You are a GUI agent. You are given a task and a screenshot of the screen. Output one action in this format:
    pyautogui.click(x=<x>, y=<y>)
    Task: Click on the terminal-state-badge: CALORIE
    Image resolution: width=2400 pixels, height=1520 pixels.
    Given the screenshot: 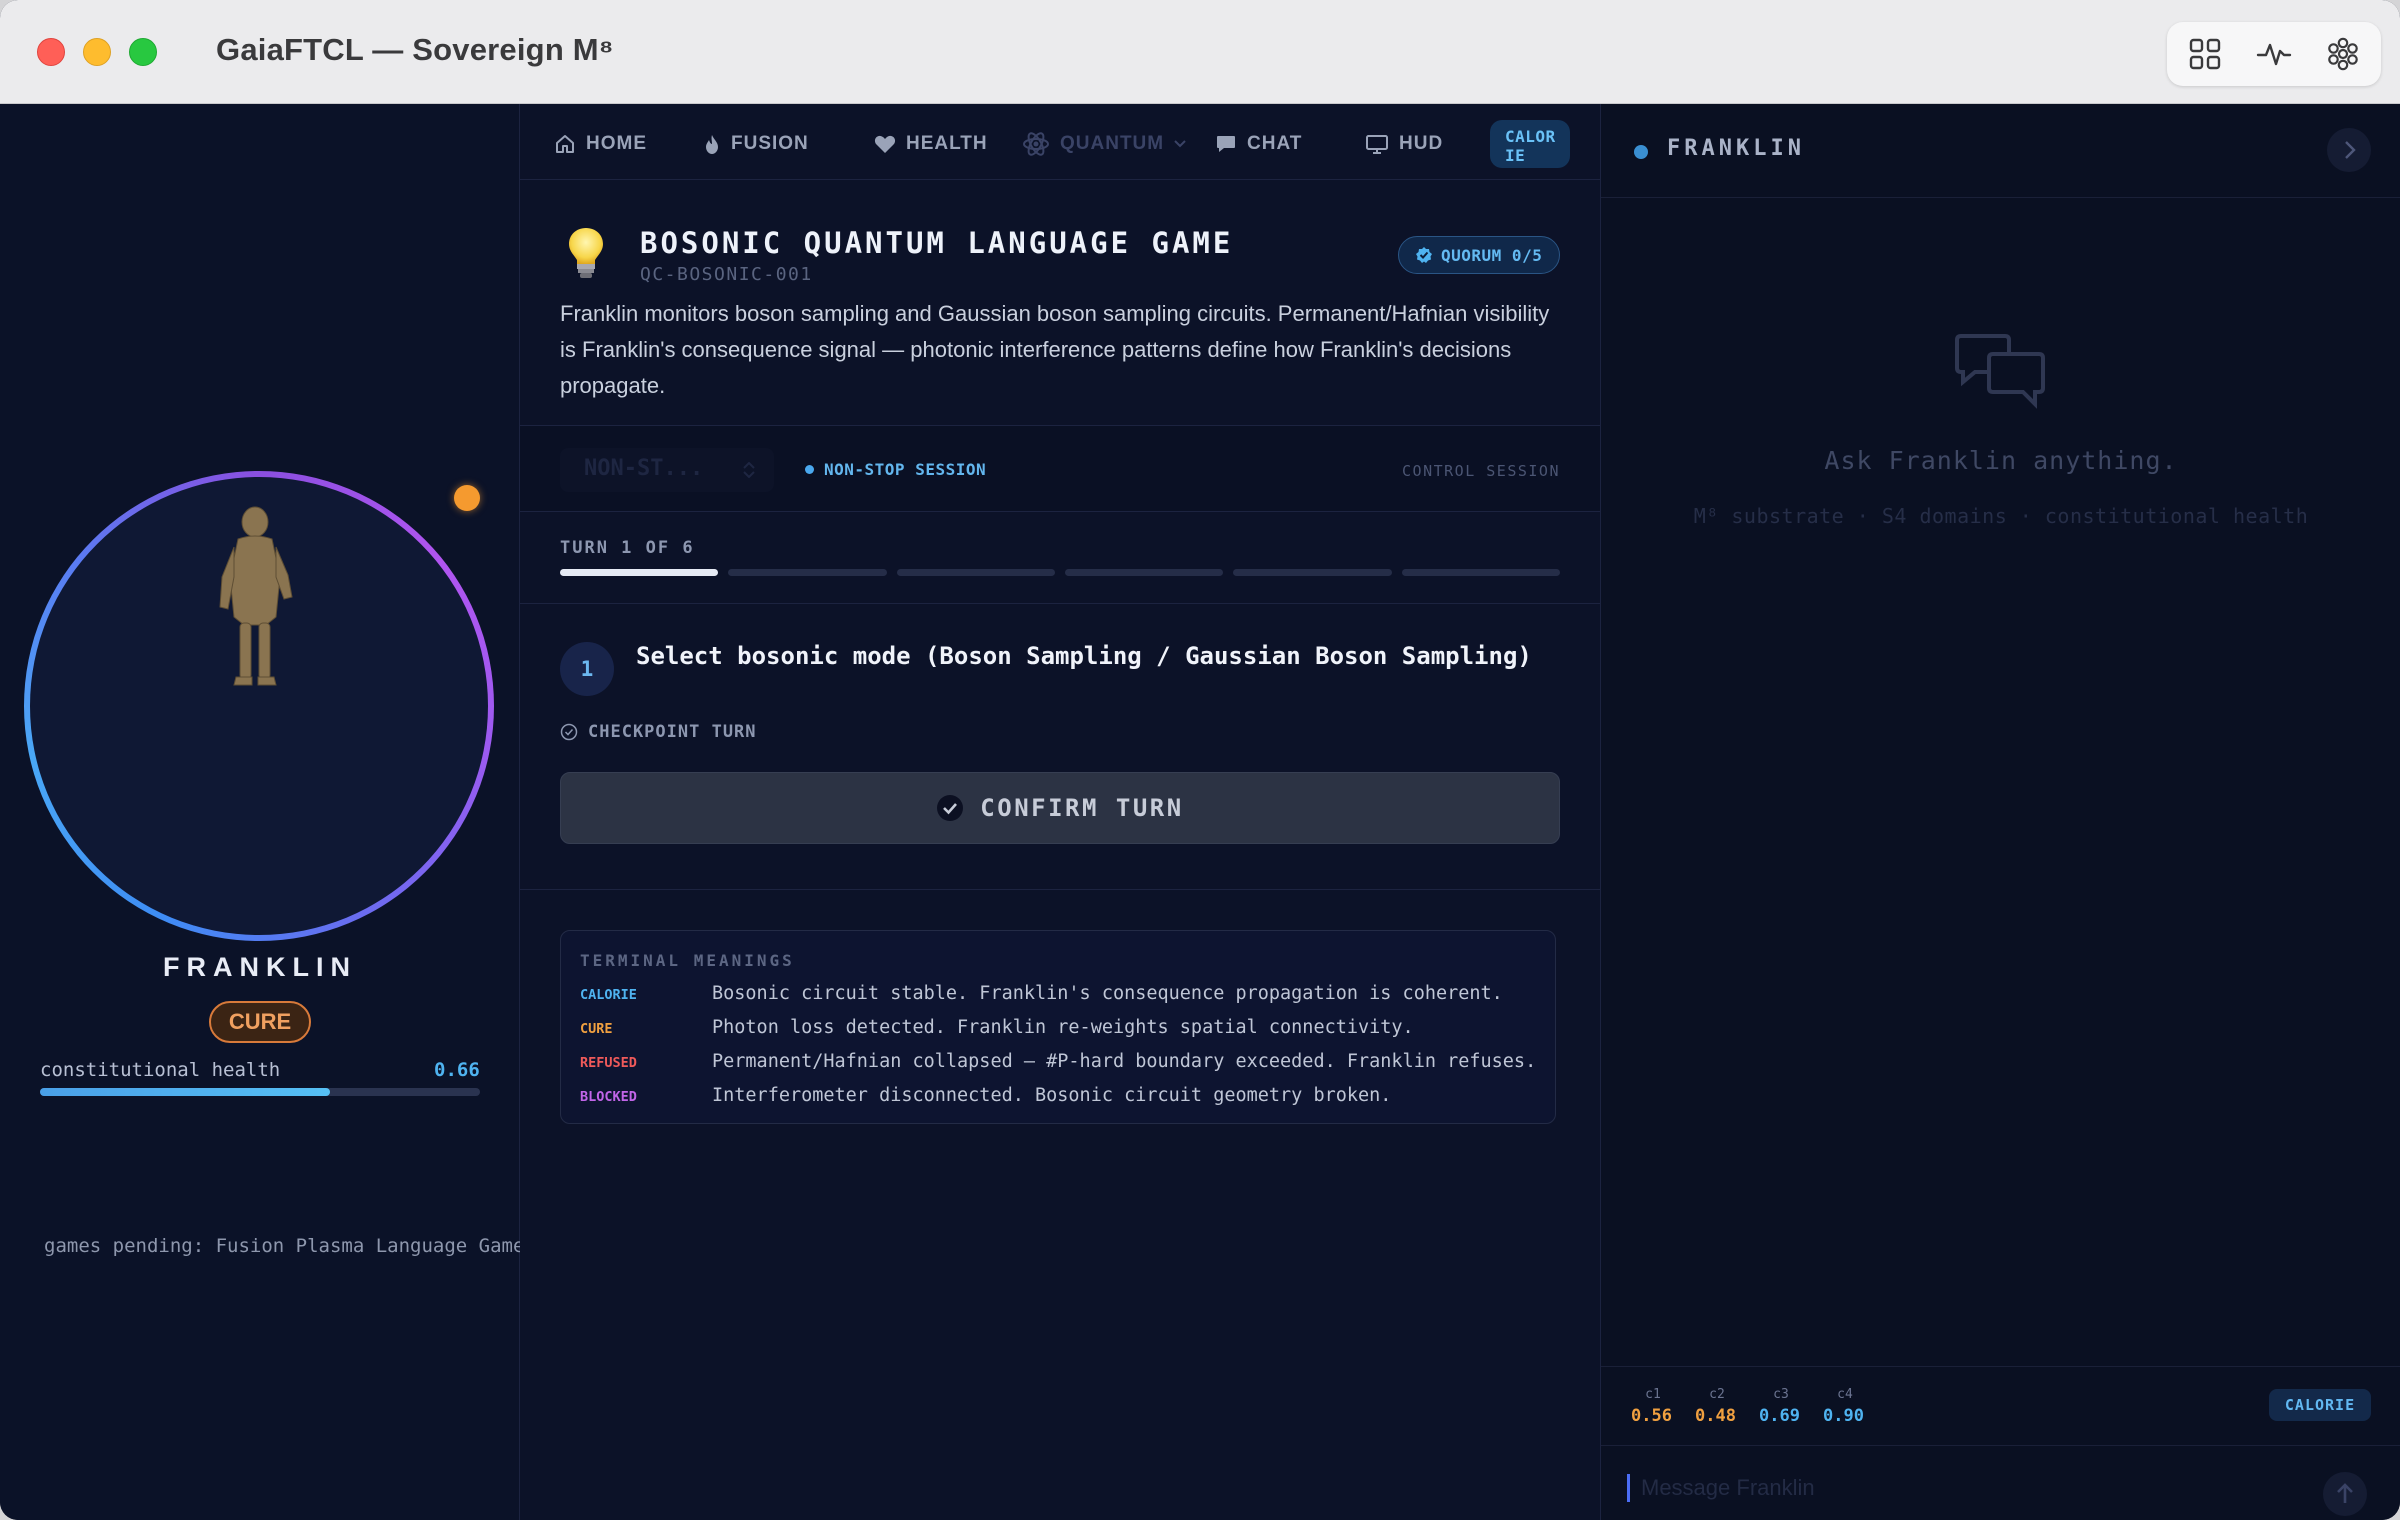 What is the action you would take?
    pyautogui.click(x=2320, y=1405)
    